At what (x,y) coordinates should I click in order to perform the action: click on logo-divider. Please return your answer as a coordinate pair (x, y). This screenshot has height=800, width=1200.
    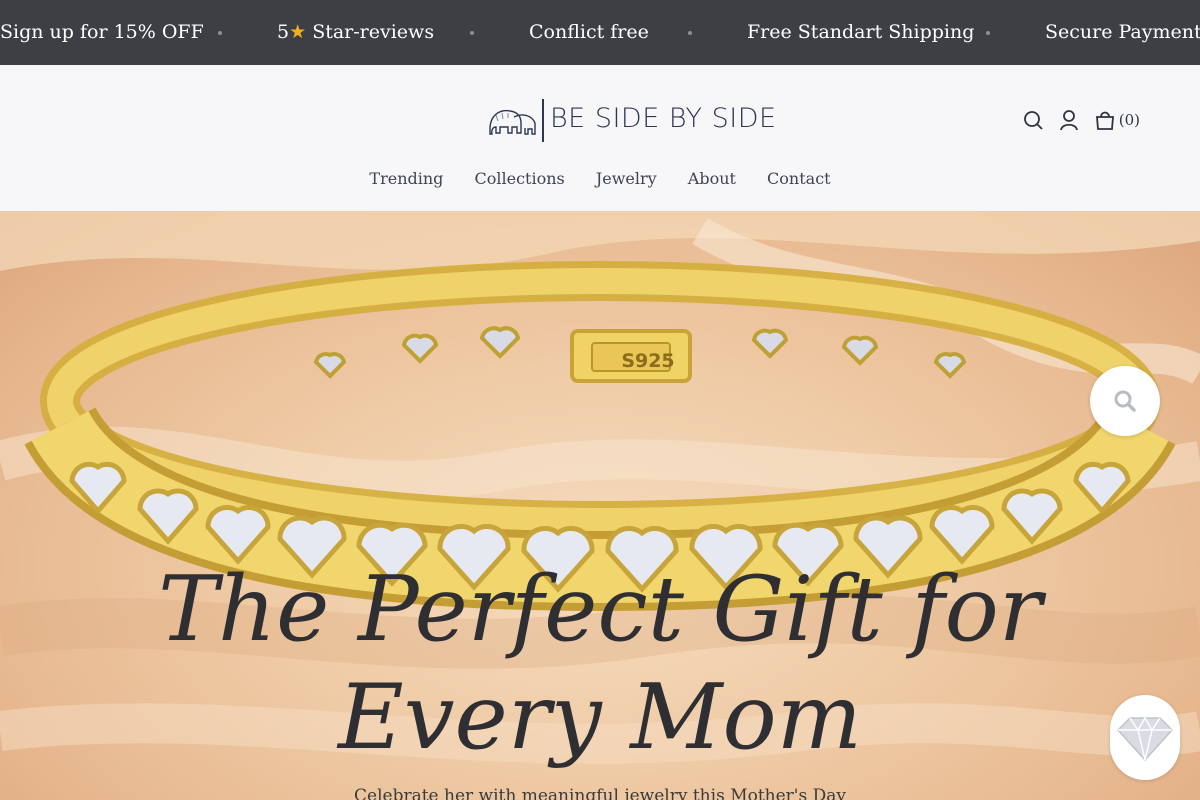
    Looking at the image, I should click on (543, 120).